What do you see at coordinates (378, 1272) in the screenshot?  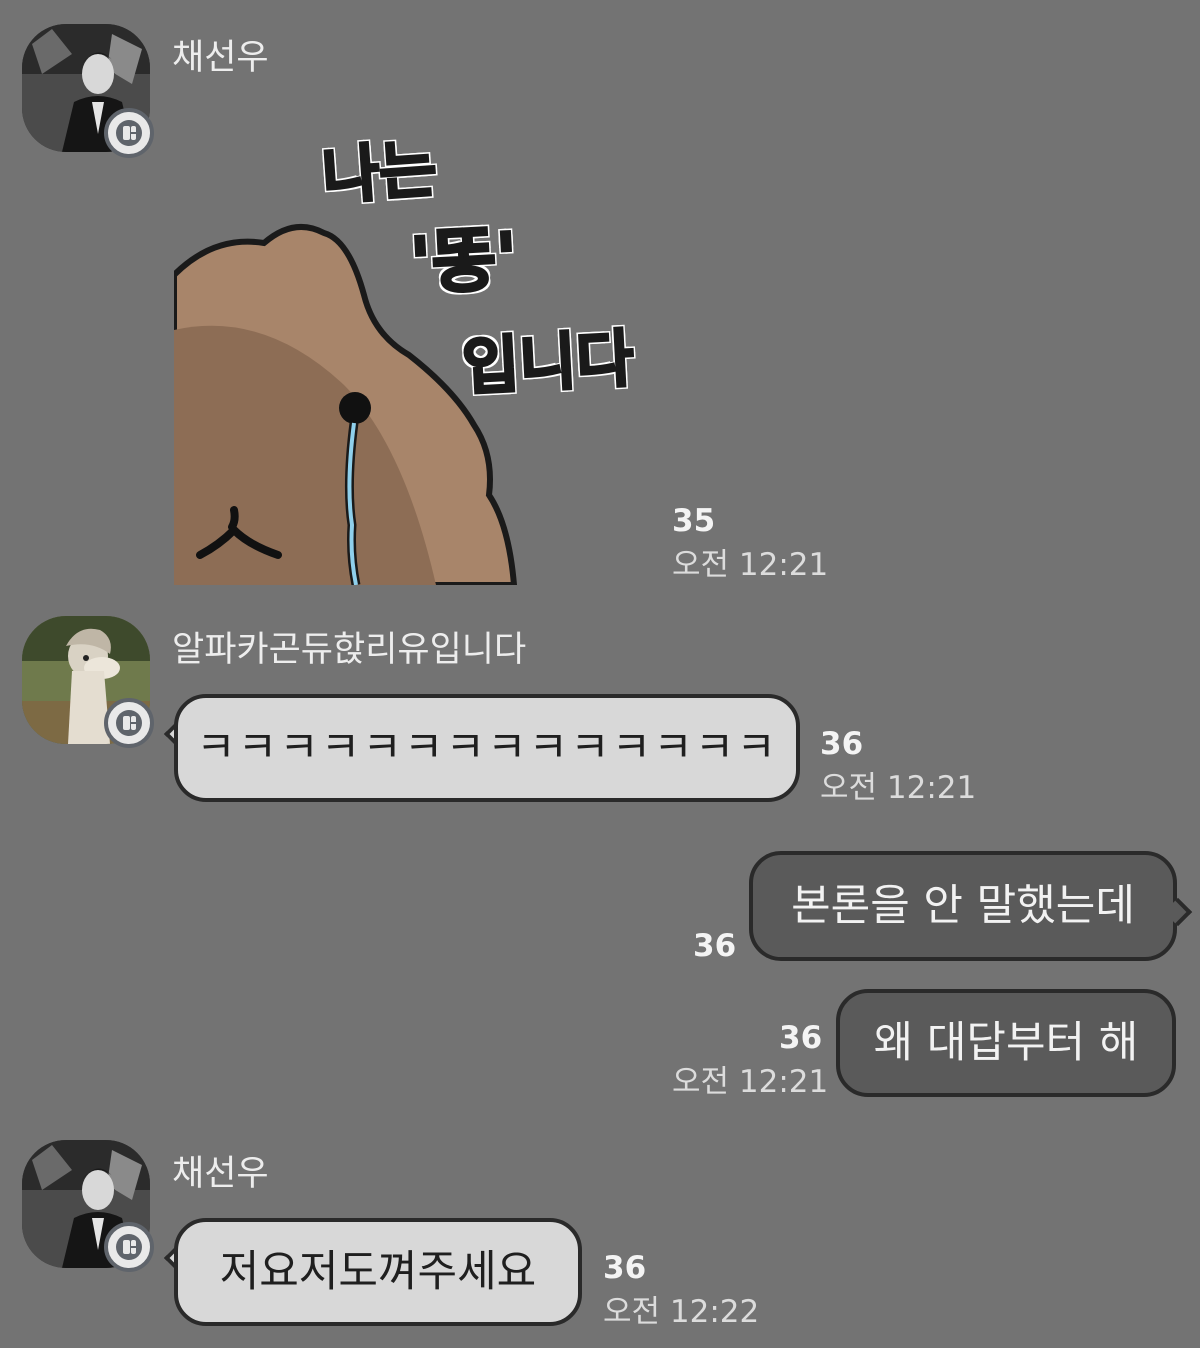 I see `message-bubble: 저요저도껴주세요` at bounding box center [378, 1272].